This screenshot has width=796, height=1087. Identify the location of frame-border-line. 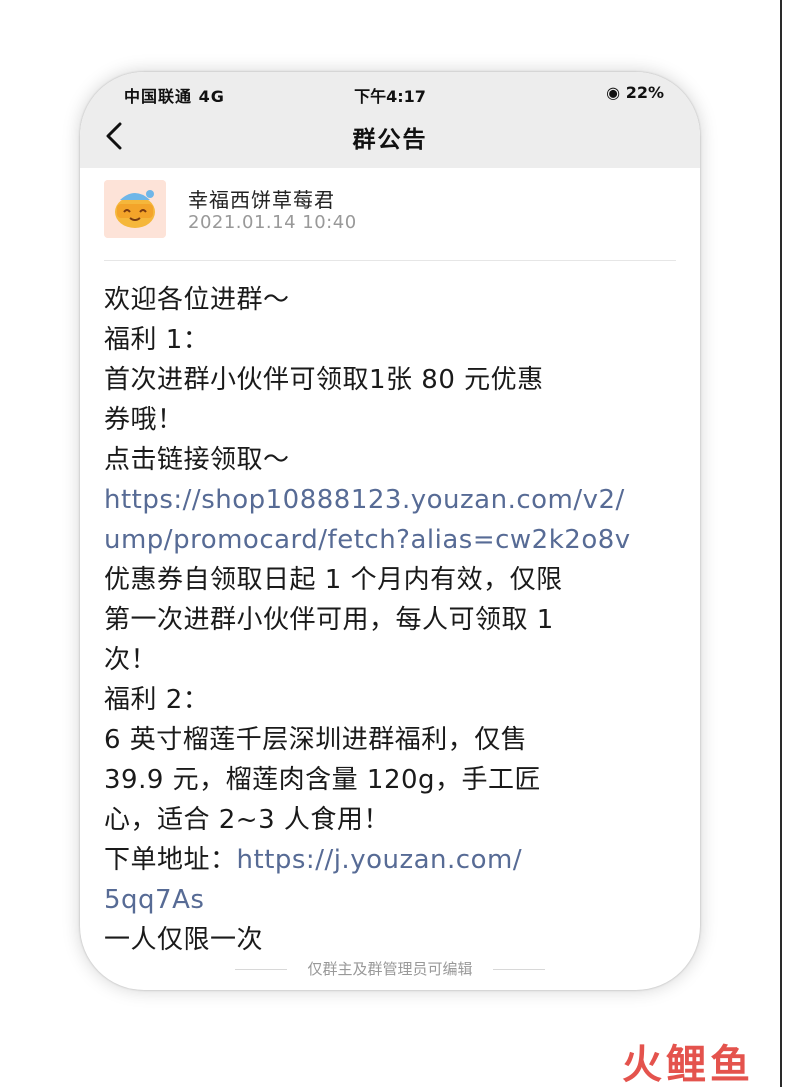
(781, 543).